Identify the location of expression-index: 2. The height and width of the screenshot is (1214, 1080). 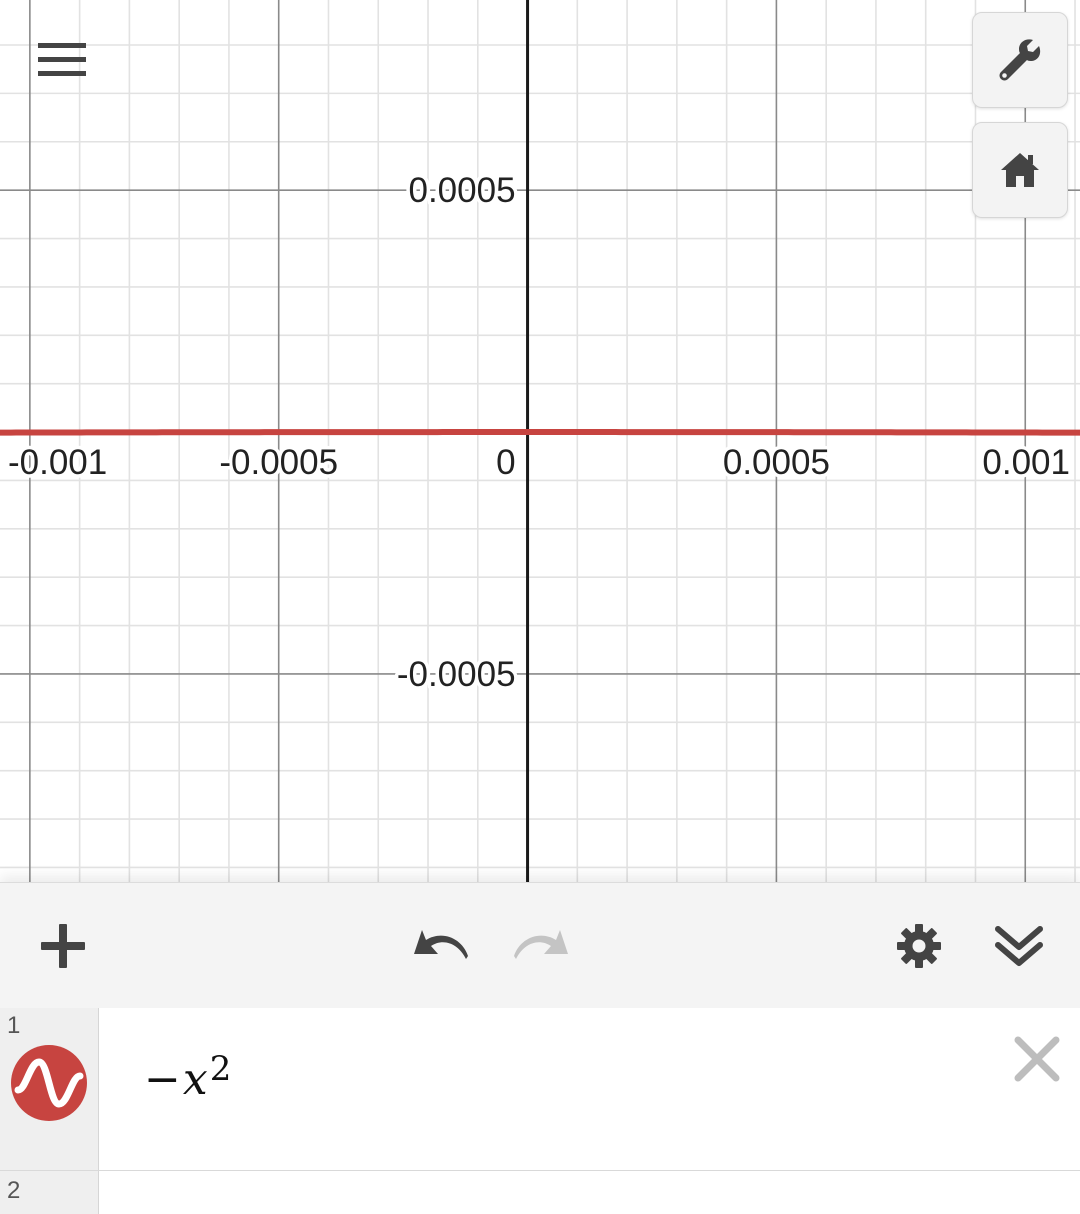
(14, 1190).